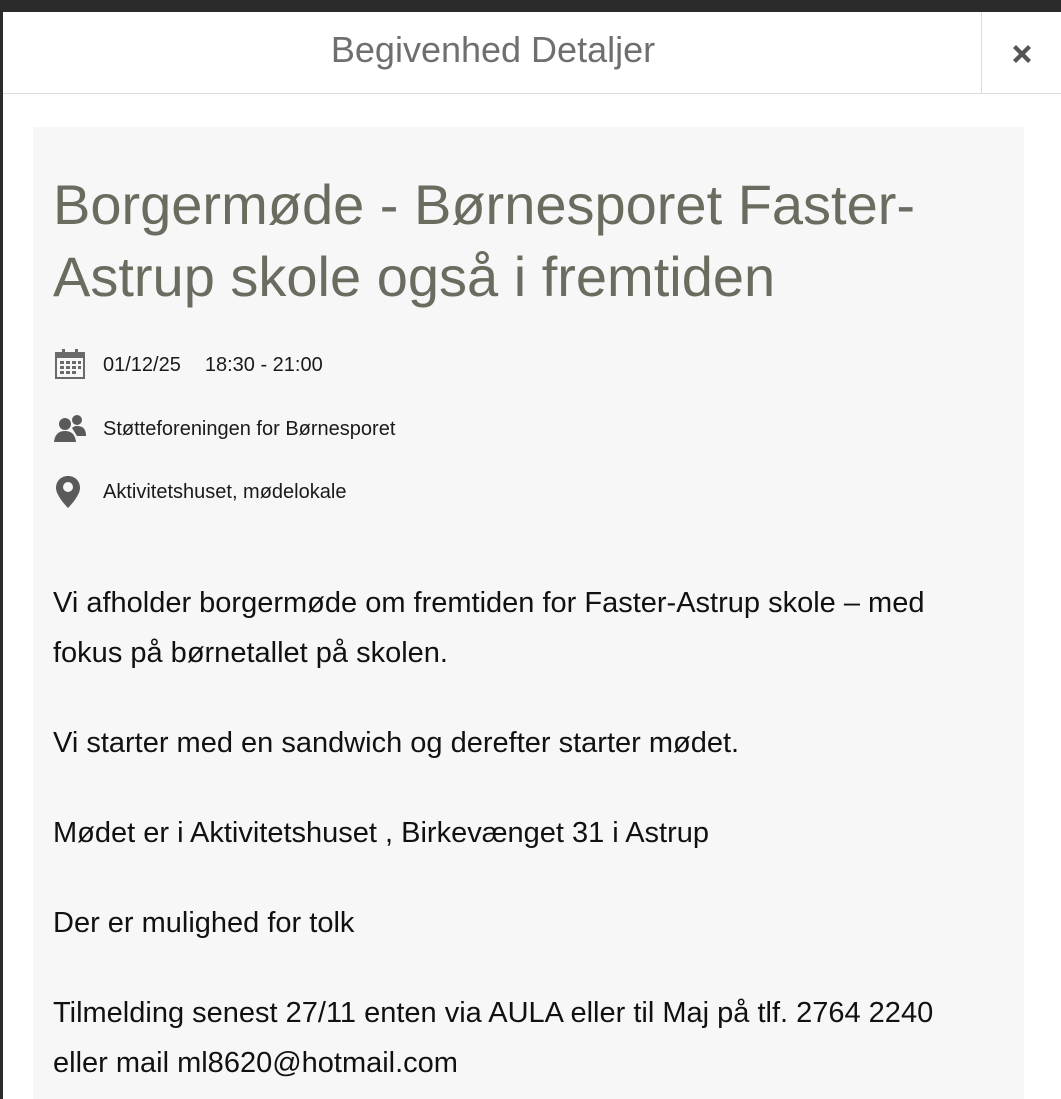  I want to click on modal-header: Begivenhed Detaljer, so click(532, 53).